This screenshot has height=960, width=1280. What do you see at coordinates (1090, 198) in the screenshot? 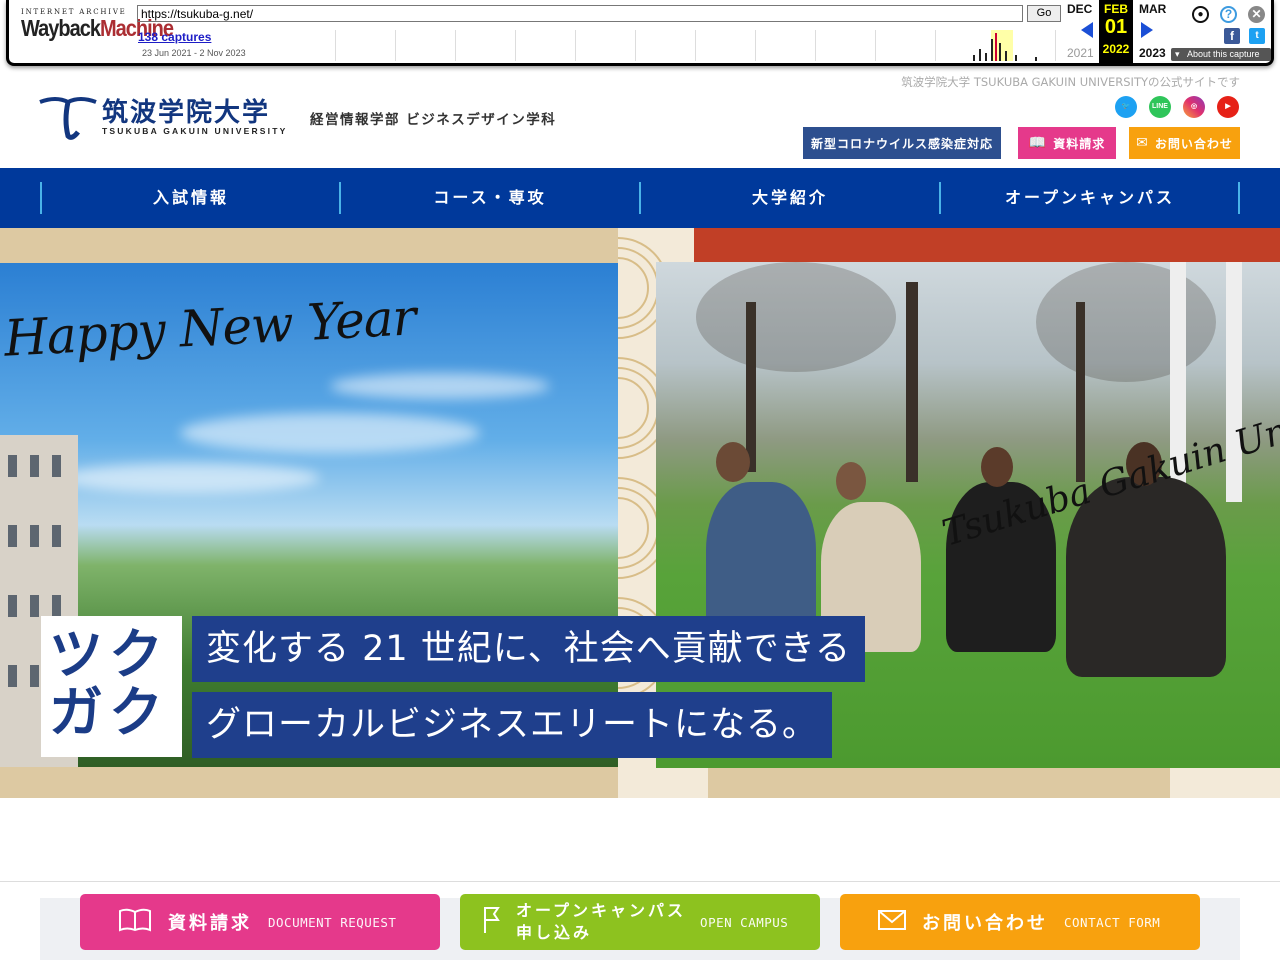
I see `nav-item-open-campus: オープンキャンパス` at bounding box center [1090, 198].